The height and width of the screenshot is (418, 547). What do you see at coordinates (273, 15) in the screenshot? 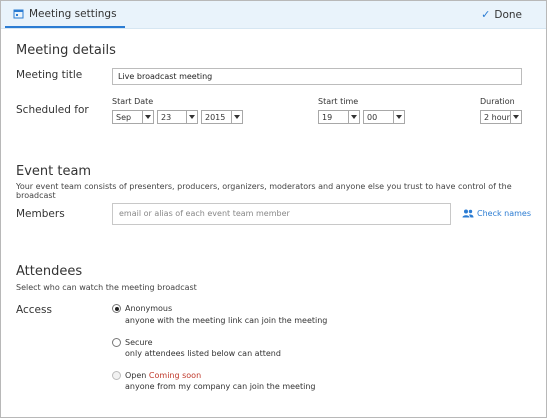
I see `top-bar: Meeting settings ✓ Done` at bounding box center [273, 15].